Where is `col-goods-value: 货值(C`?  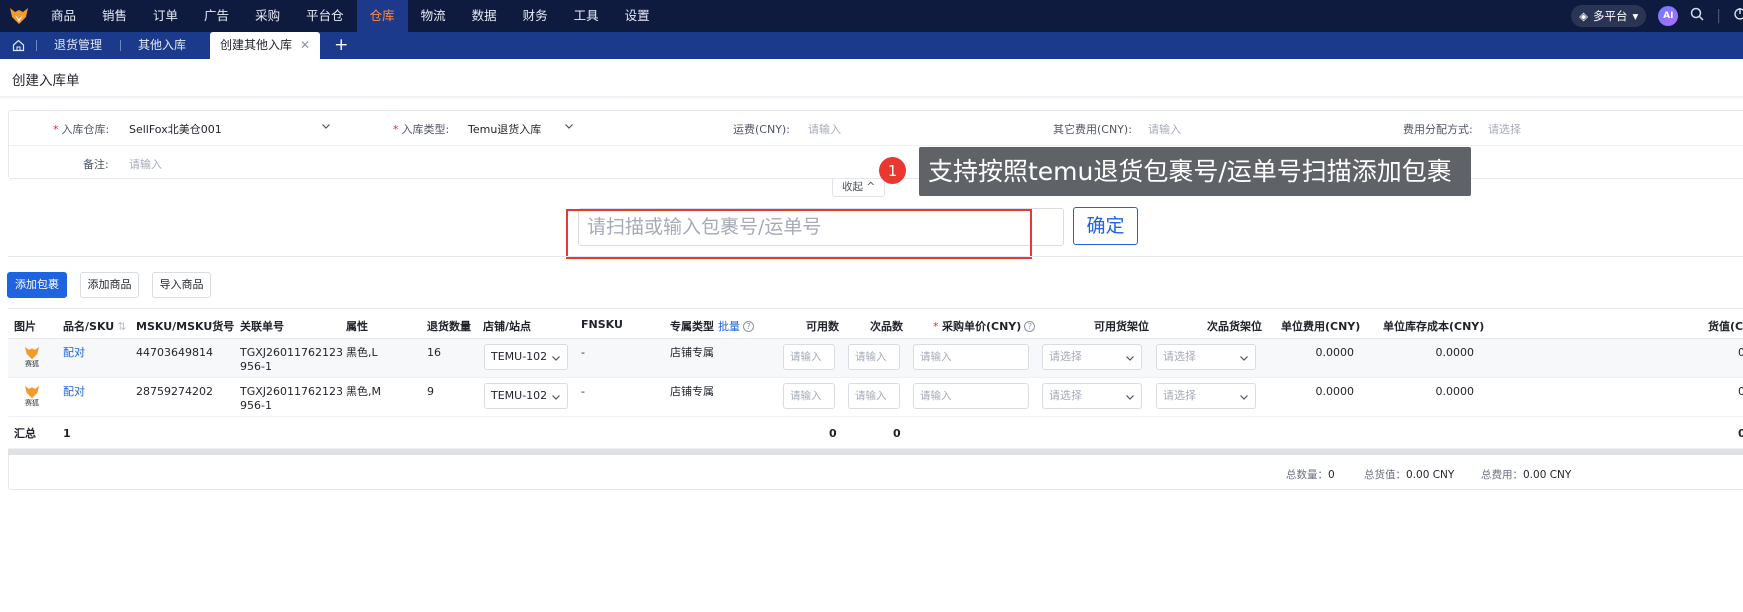
col-goods-value: 货值(C is located at coordinates (1725, 326).